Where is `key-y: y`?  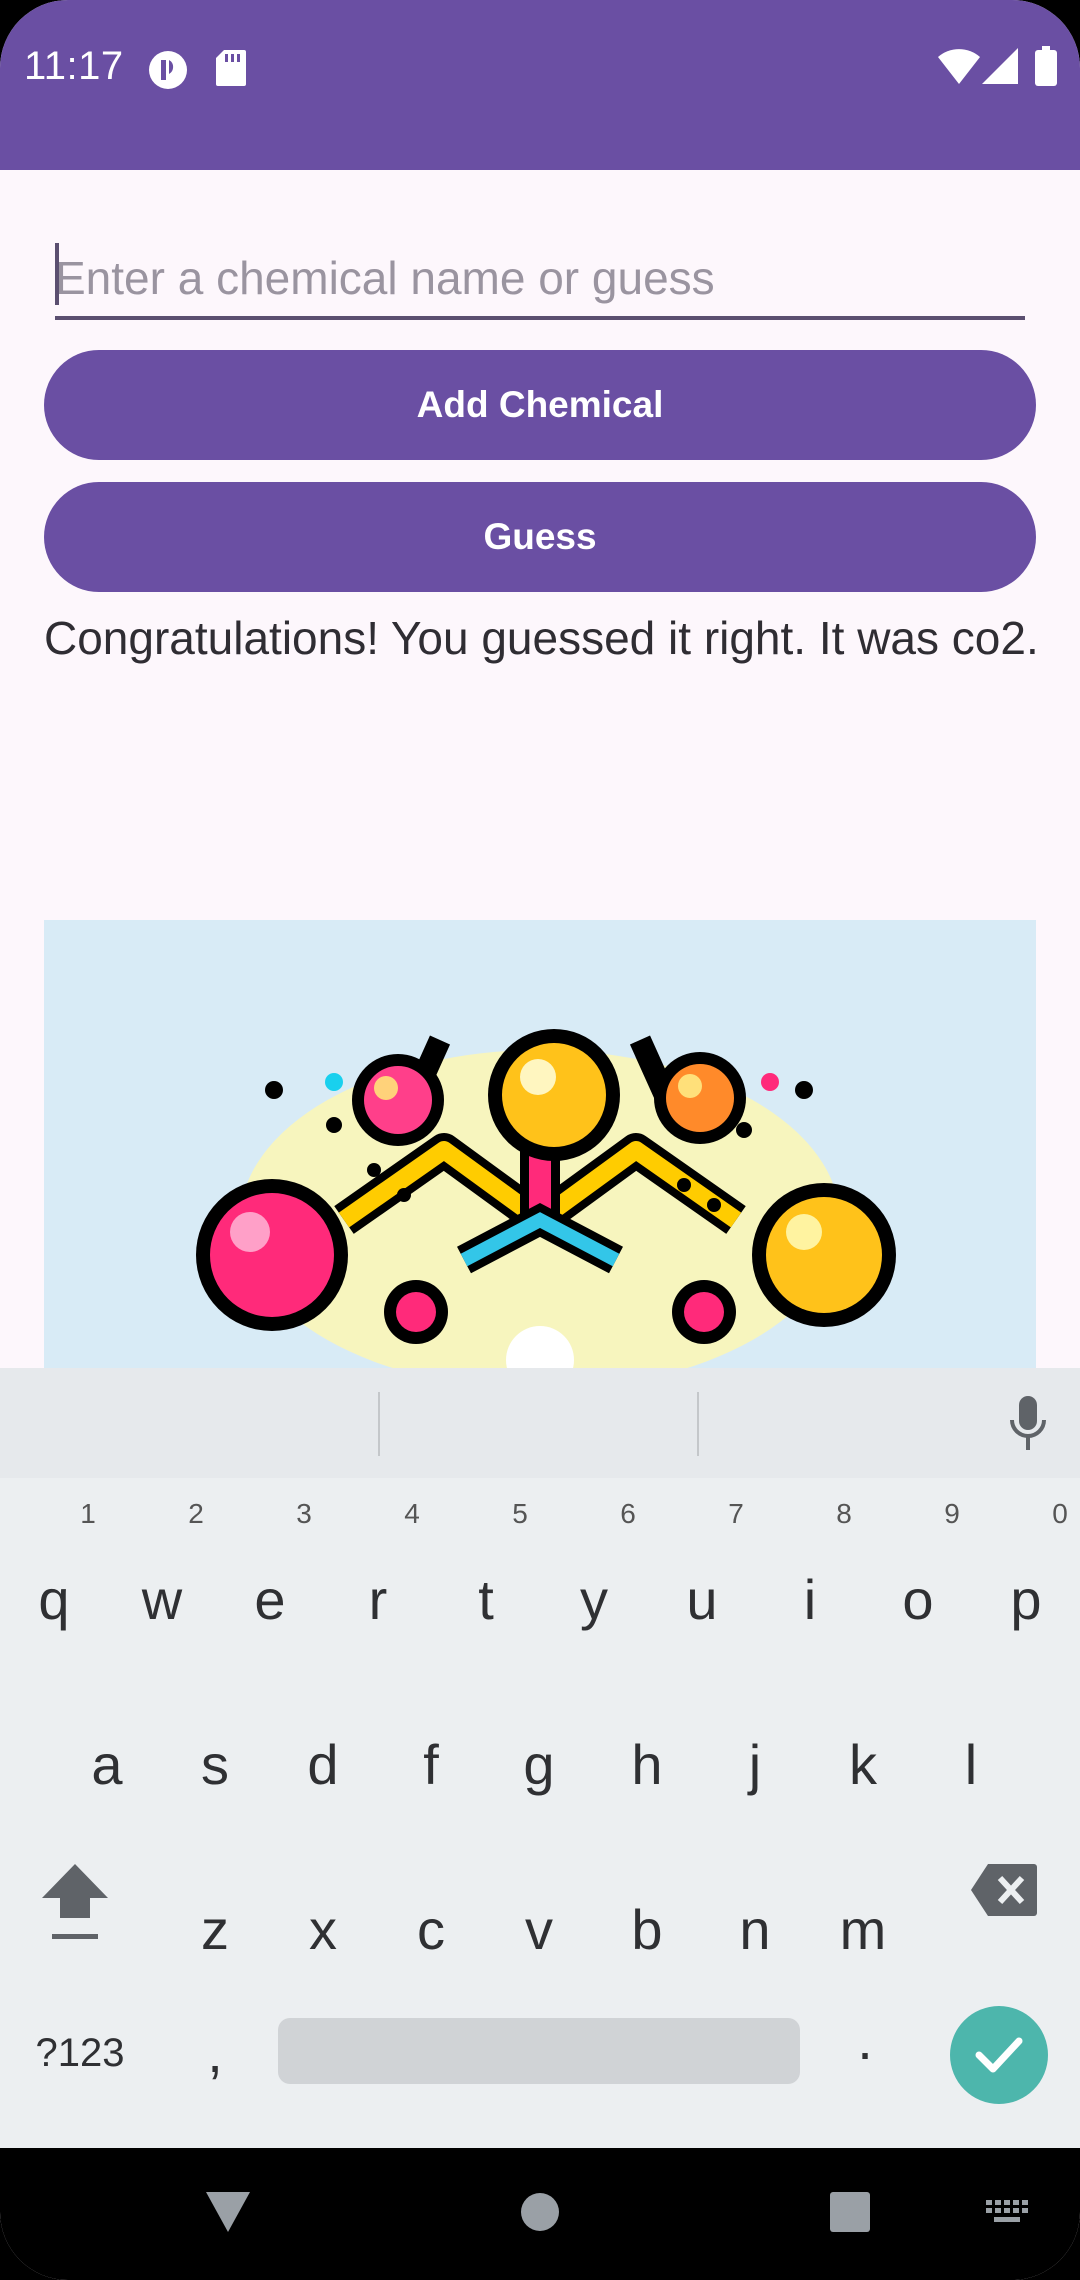 key-y: y is located at coordinates (594, 1600).